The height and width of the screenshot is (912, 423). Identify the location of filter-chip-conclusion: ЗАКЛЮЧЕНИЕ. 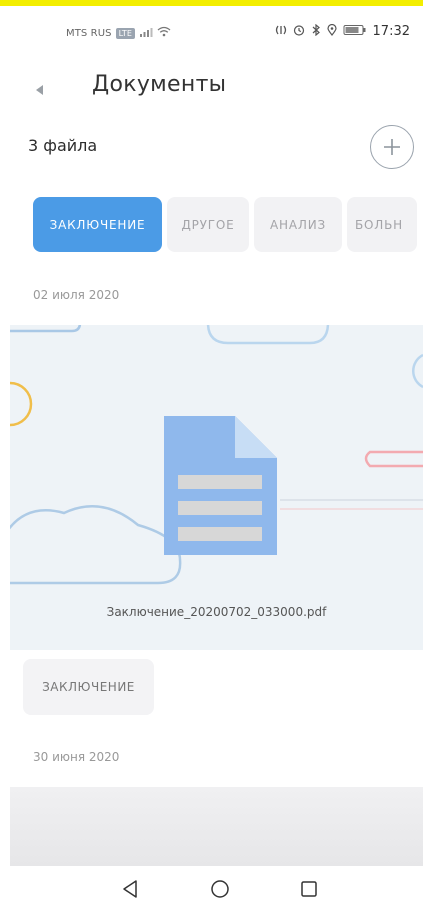
(97, 224).